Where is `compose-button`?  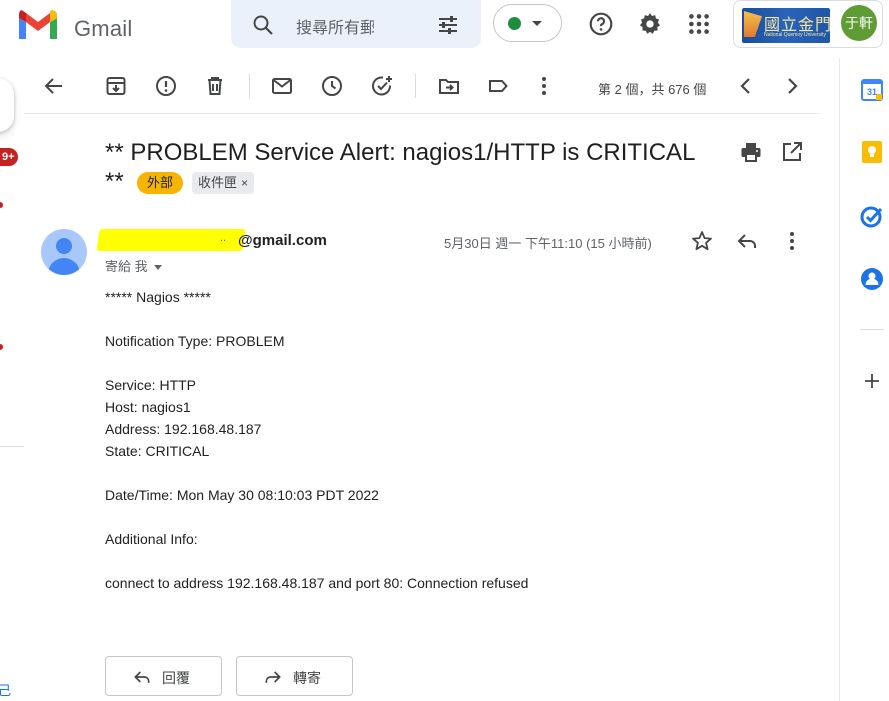 compose-button is located at coordinates (7, 105).